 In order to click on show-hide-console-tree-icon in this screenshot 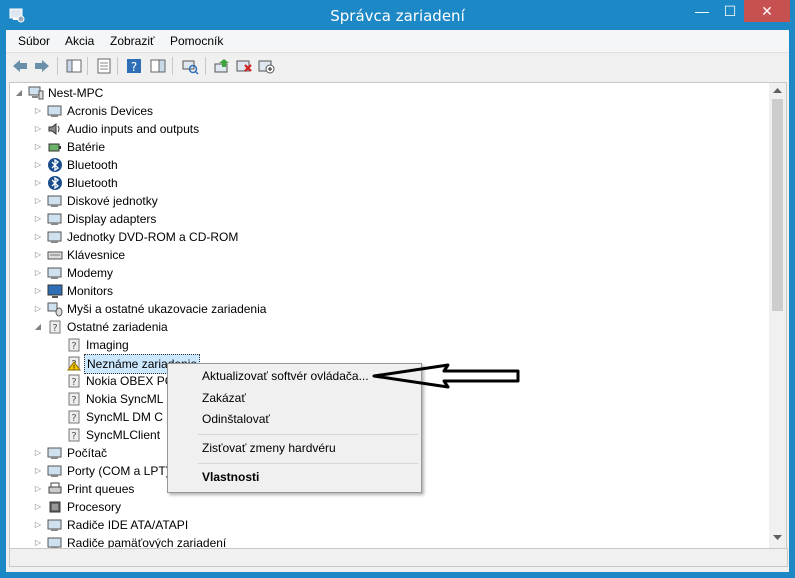, I will do `click(74, 66)`.